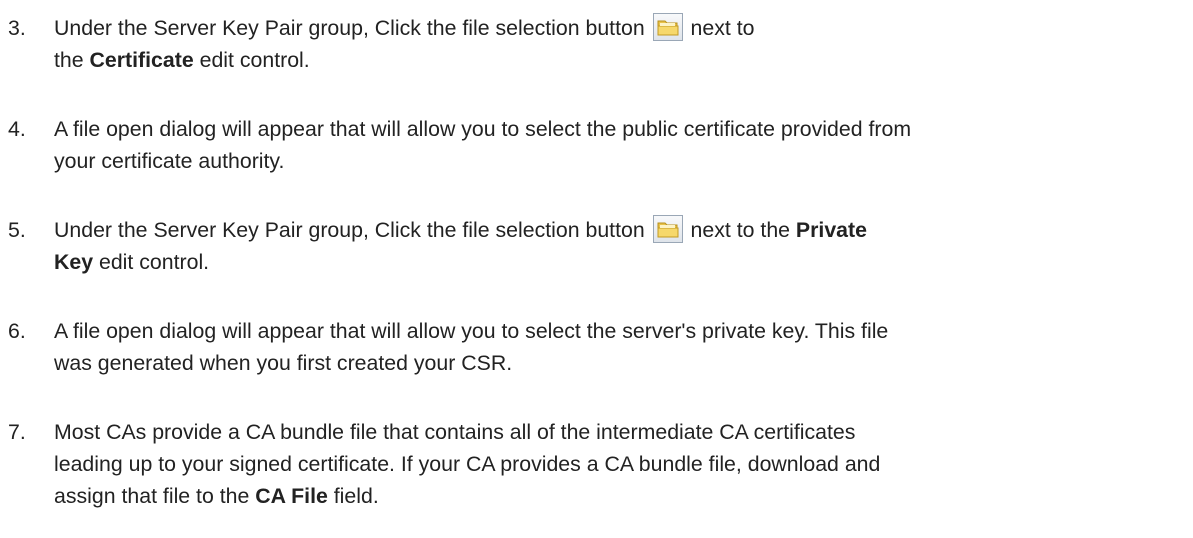 This screenshot has width=1193, height=538. Describe the element at coordinates (353, 496) in the screenshot. I see `step-line-text: field.` at that location.